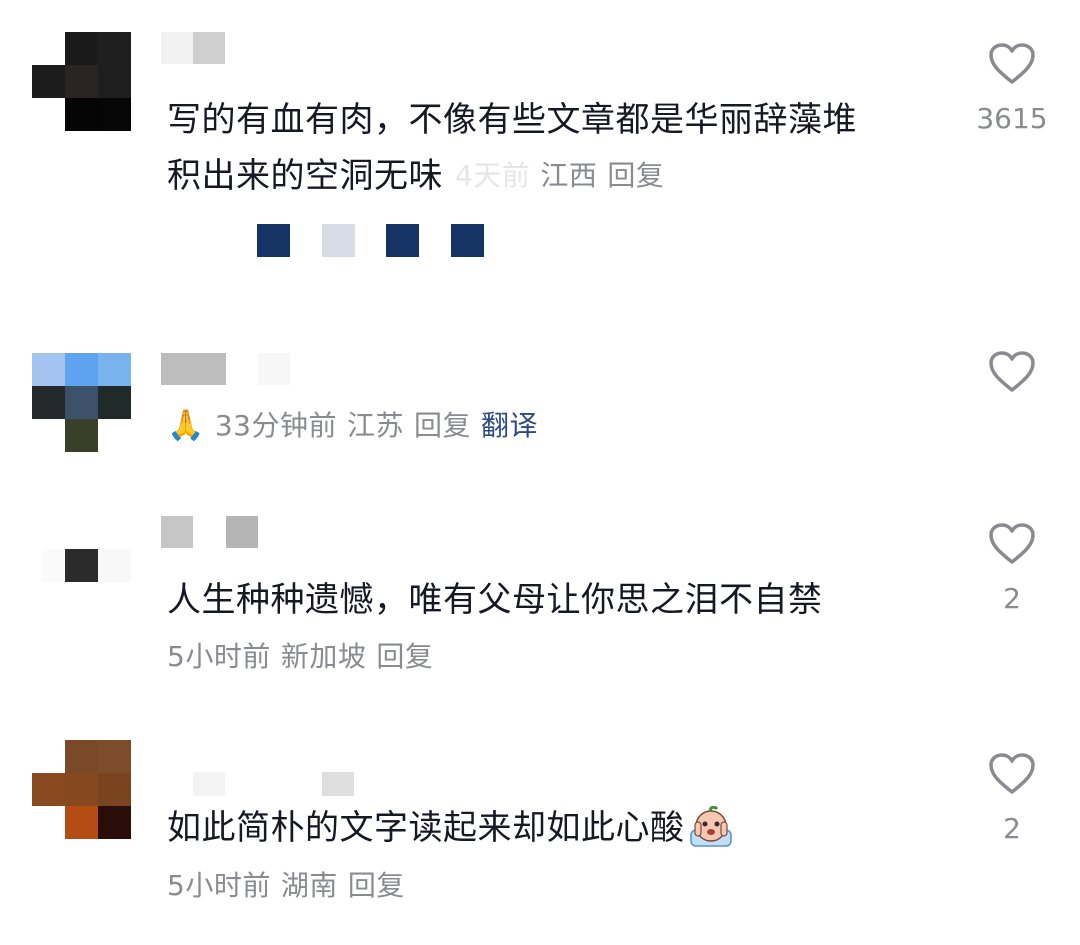 The width and height of the screenshot is (1080, 945). I want to click on comment-meta: 5小时前 新加坡 回复, so click(305, 657).